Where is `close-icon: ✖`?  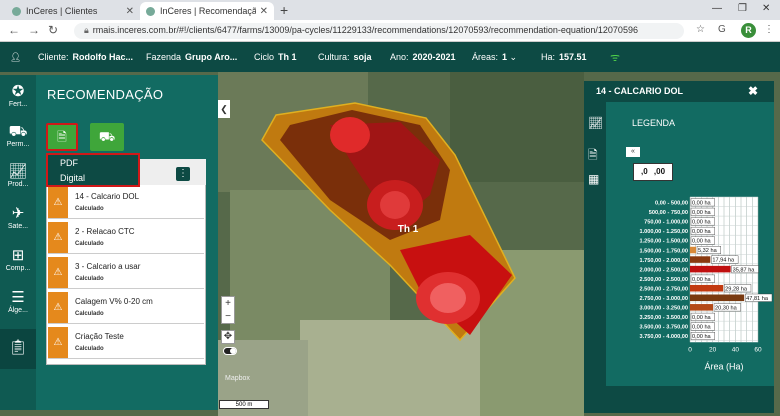 close-icon: ✖ is located at coordinates (753, 91).